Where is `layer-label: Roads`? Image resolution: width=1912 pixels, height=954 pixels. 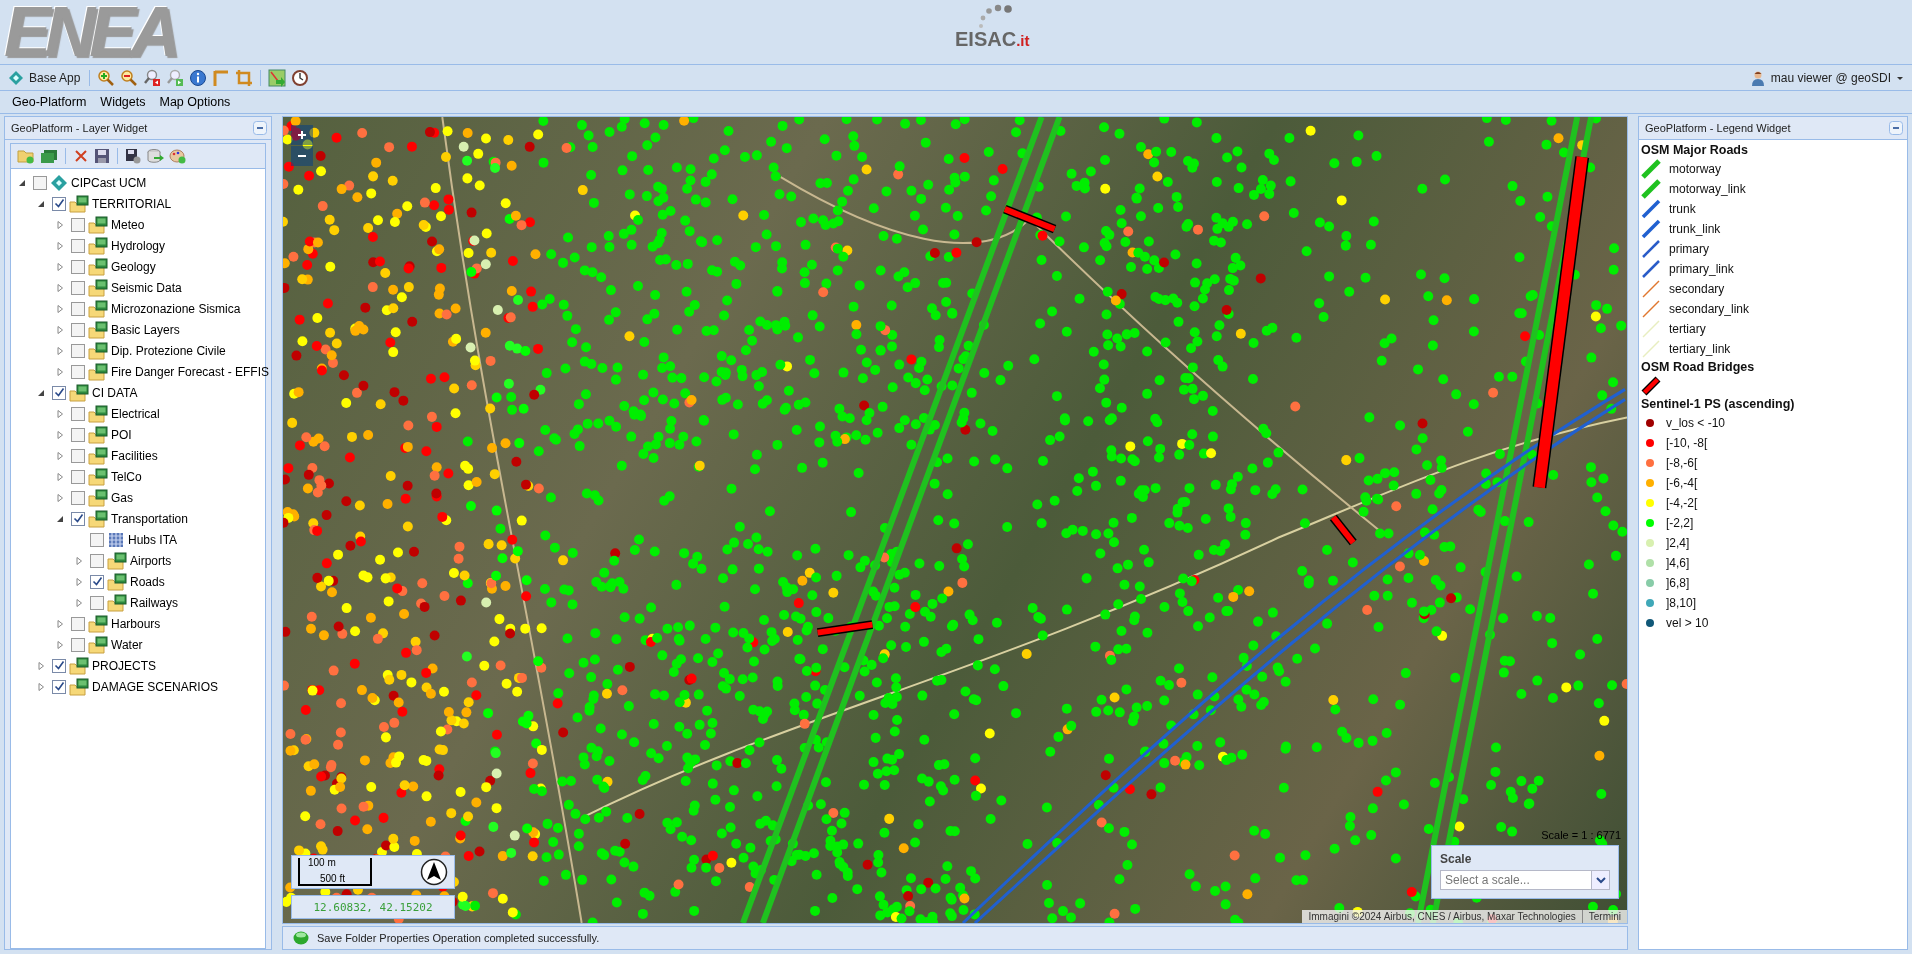
layer-label: Roads is located at coordinates (147, 581).